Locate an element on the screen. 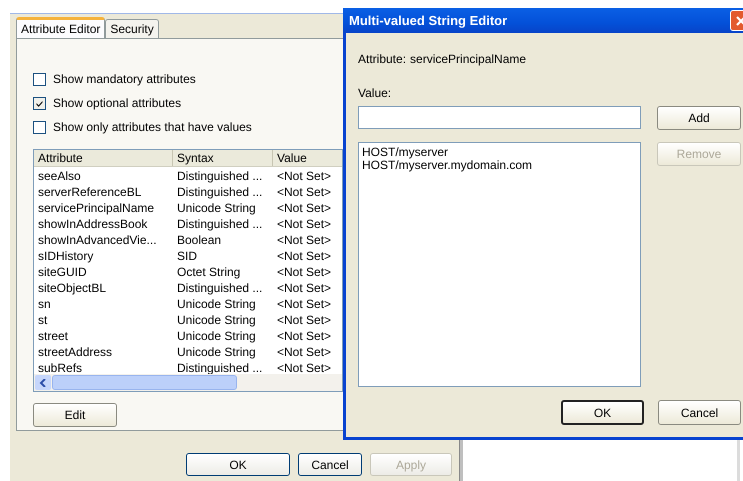  table-cell-text: siteObjectBL is located at coordinates (72, 288).